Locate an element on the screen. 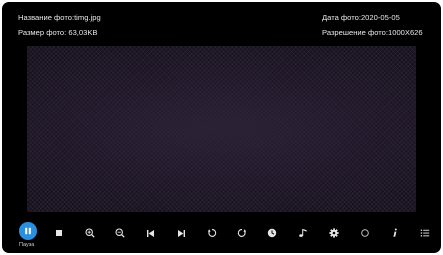 This screenshot has height=255, width=443. photo-name: Название фото:timg.jpg is located at coordinates (59, 17).